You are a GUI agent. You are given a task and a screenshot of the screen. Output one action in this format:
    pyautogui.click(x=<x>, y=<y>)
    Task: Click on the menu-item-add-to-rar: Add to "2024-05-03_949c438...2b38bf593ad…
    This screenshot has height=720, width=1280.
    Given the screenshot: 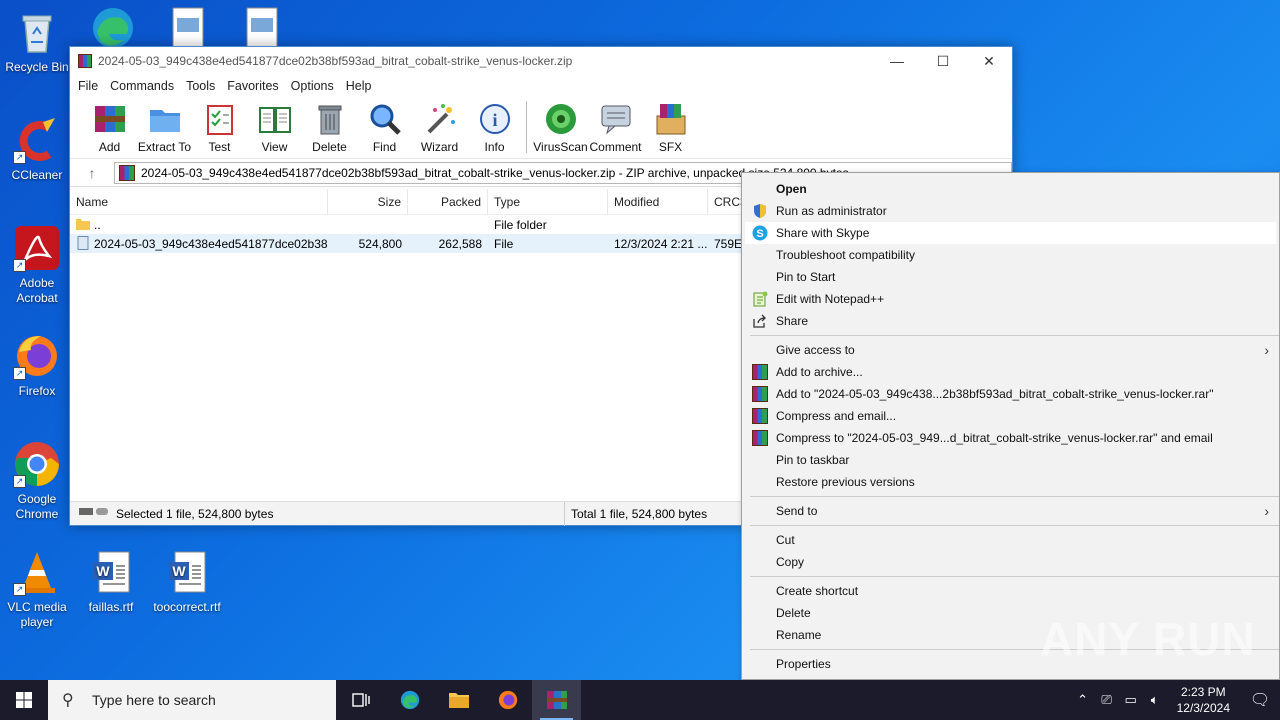 What is the action you would take?
    pyautogui.click(x=1010, y=394)
    